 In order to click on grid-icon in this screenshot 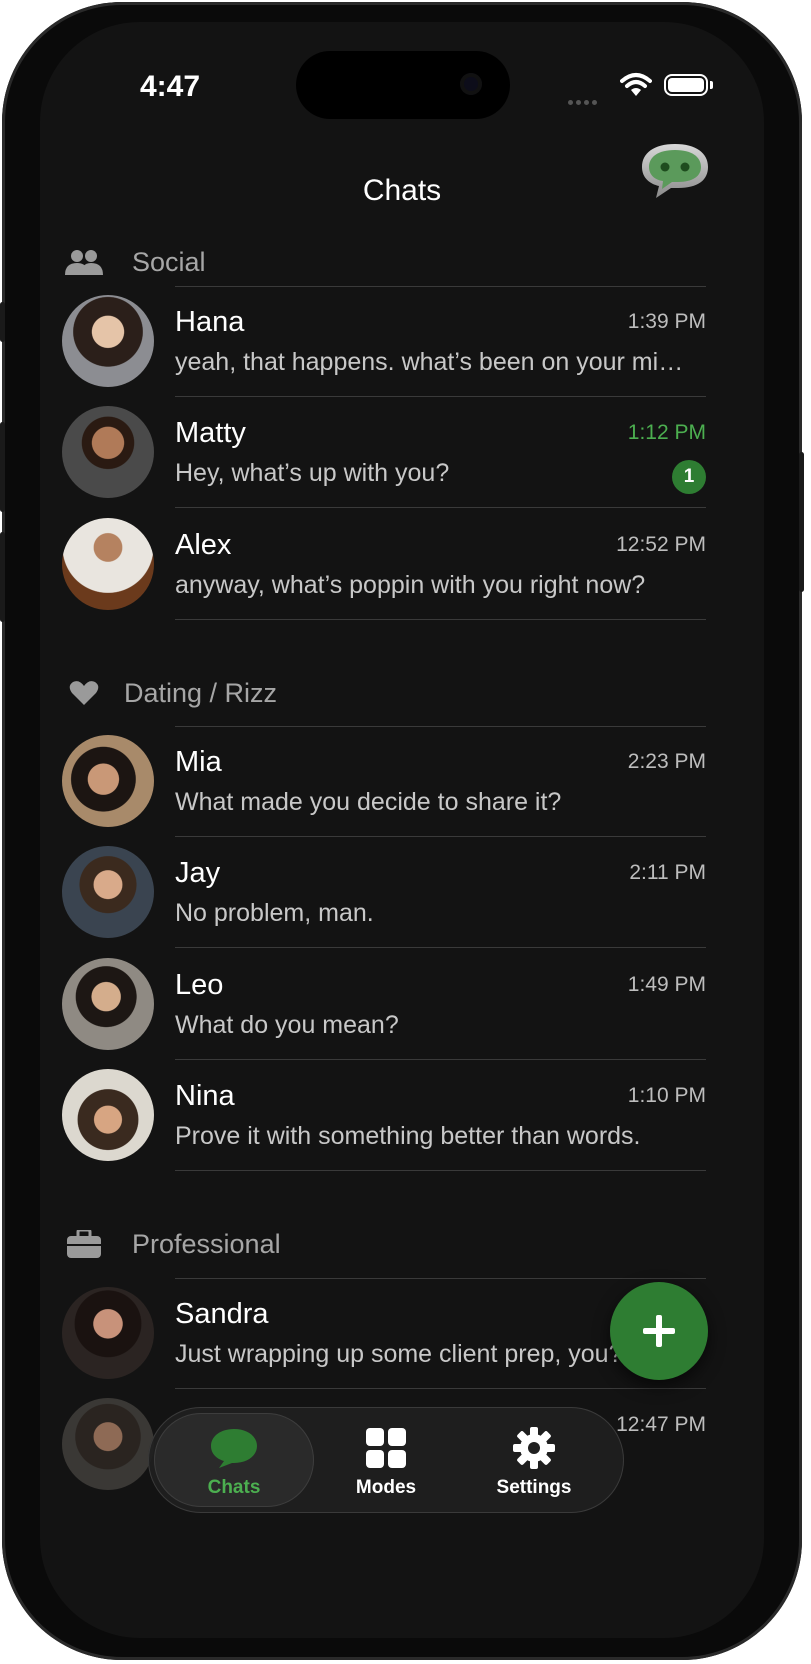, I will do `click(386, 1448)`.